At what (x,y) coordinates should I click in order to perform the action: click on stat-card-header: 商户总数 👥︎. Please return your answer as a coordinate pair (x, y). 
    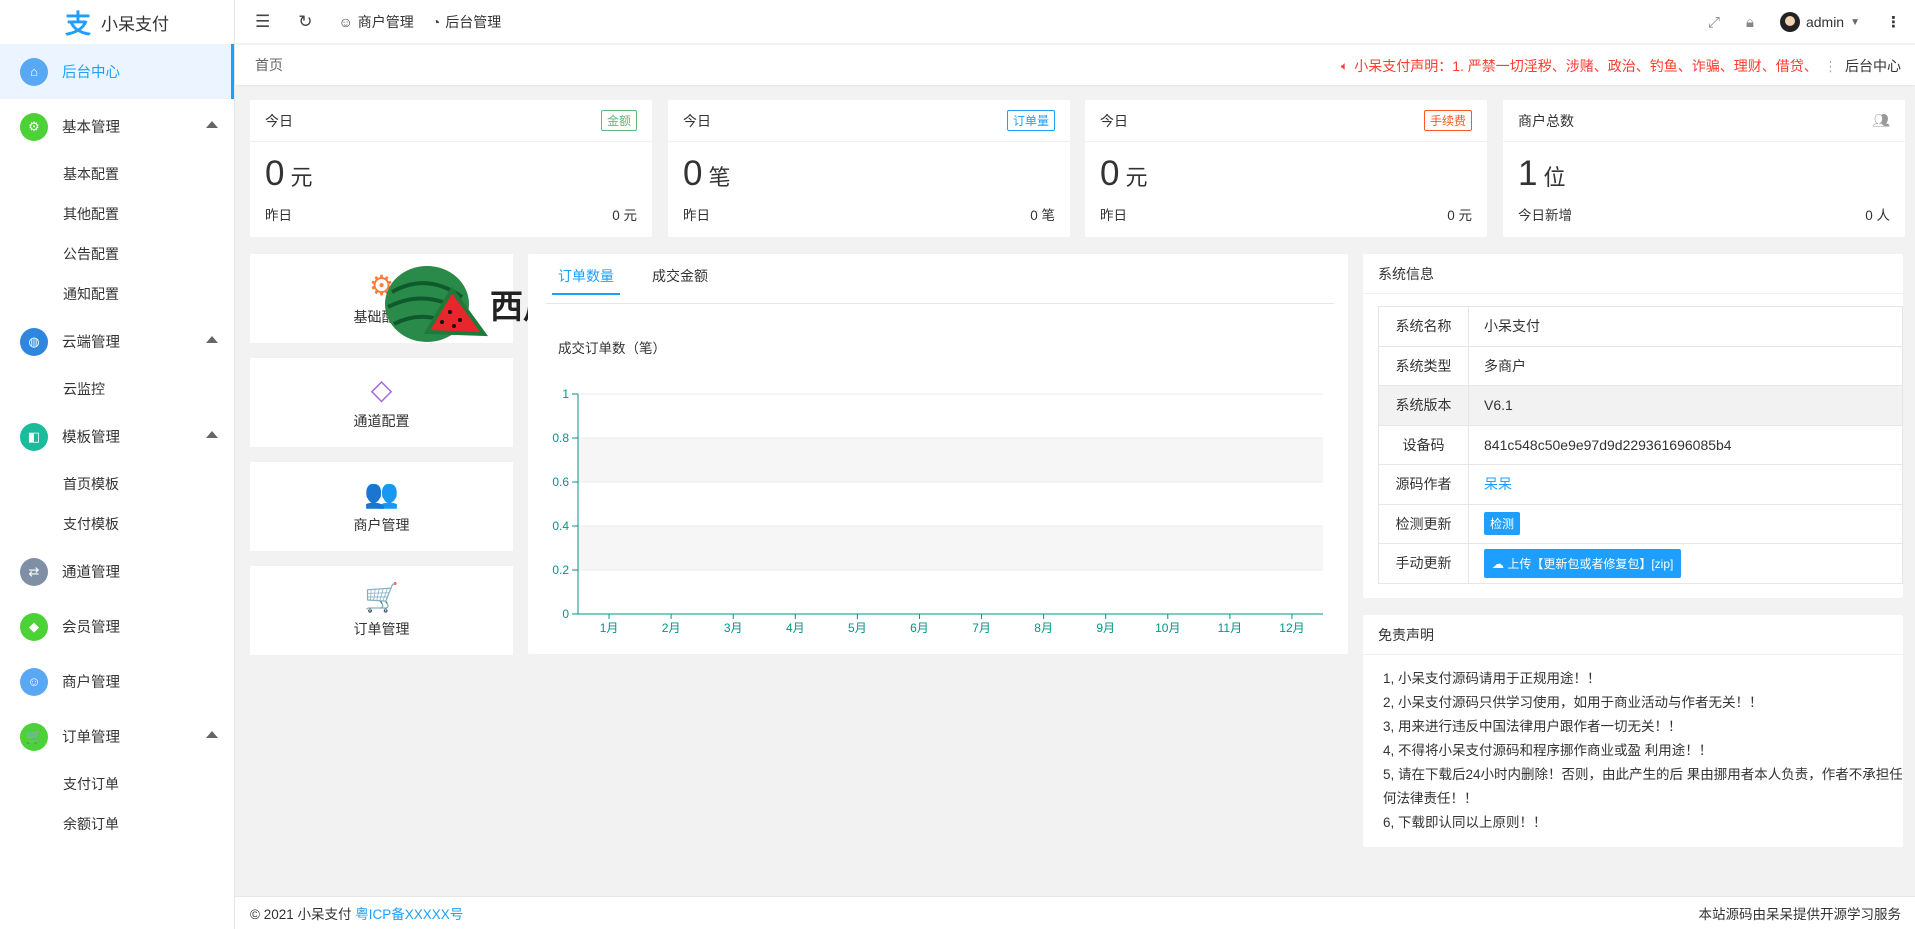
    Looking at the image, I should click on (1704, 121).